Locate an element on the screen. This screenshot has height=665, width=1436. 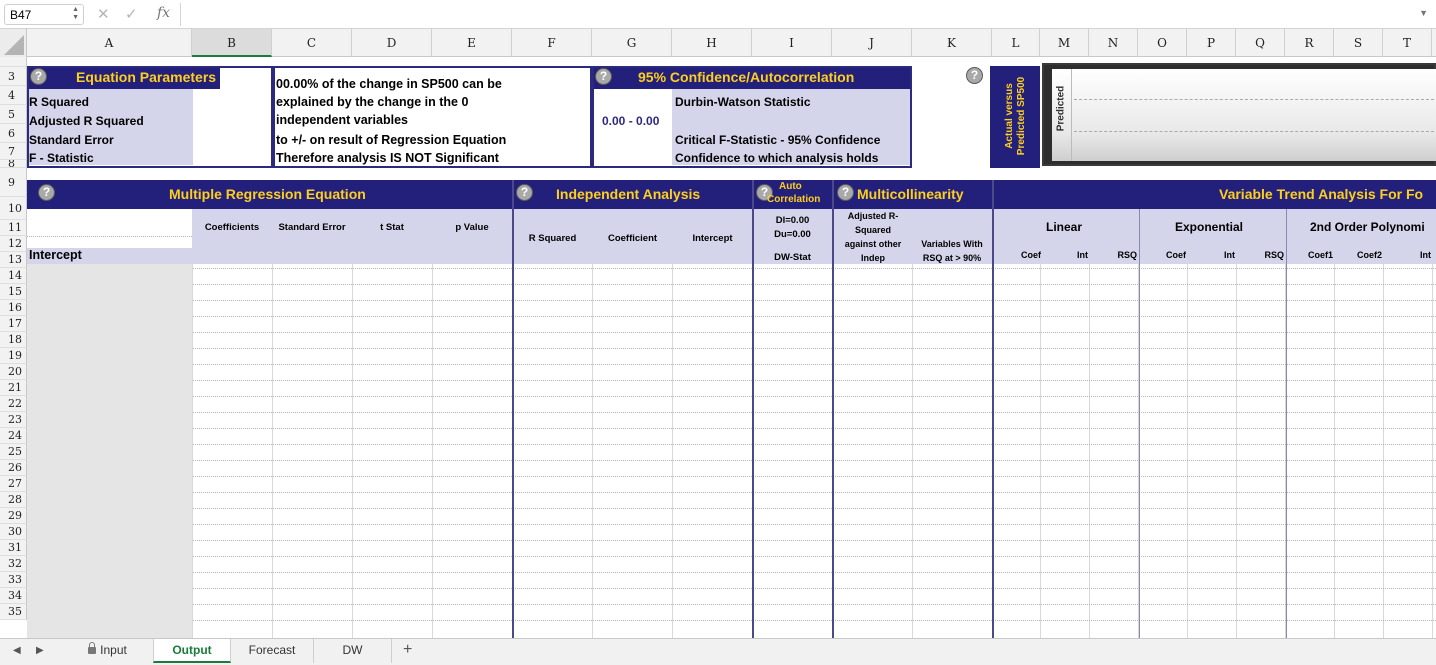
insert-function-icon: fx is located at coordinates (163, 13).